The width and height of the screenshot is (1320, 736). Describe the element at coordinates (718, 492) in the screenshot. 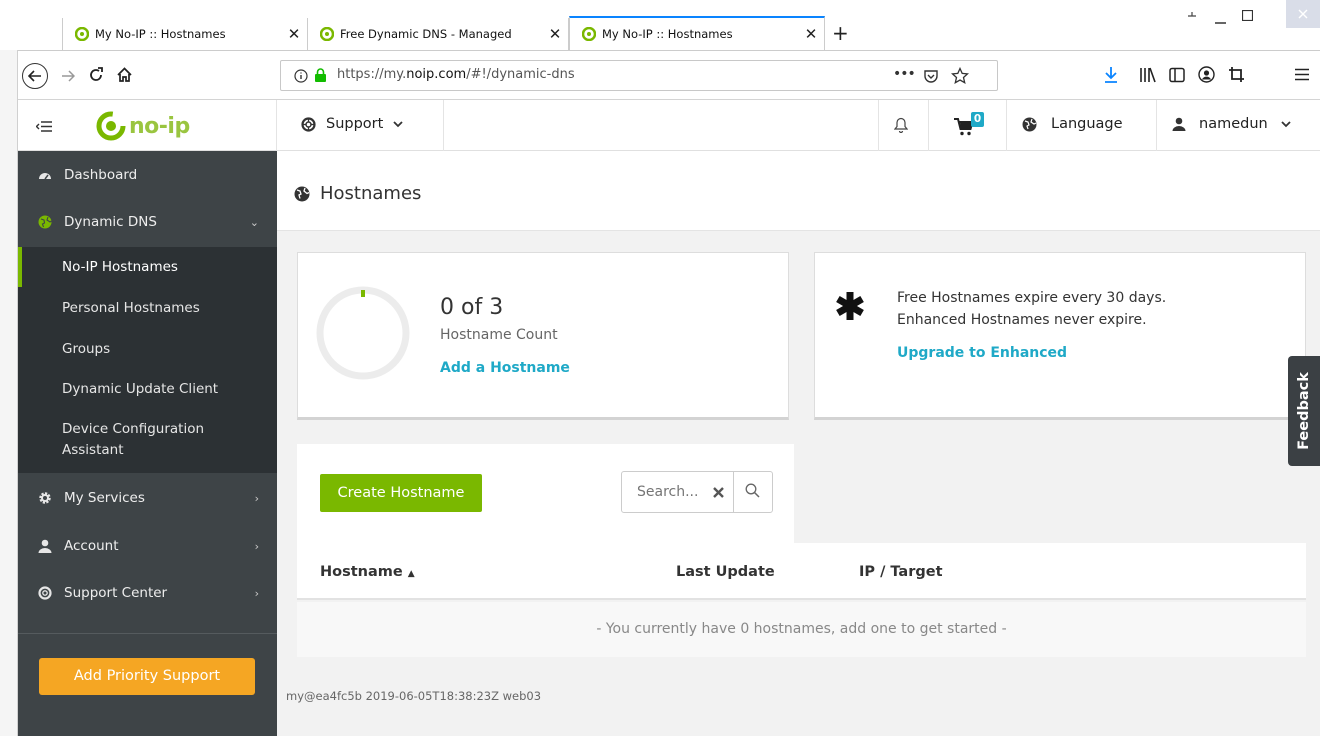

I see `clear-search-icon` at that location.